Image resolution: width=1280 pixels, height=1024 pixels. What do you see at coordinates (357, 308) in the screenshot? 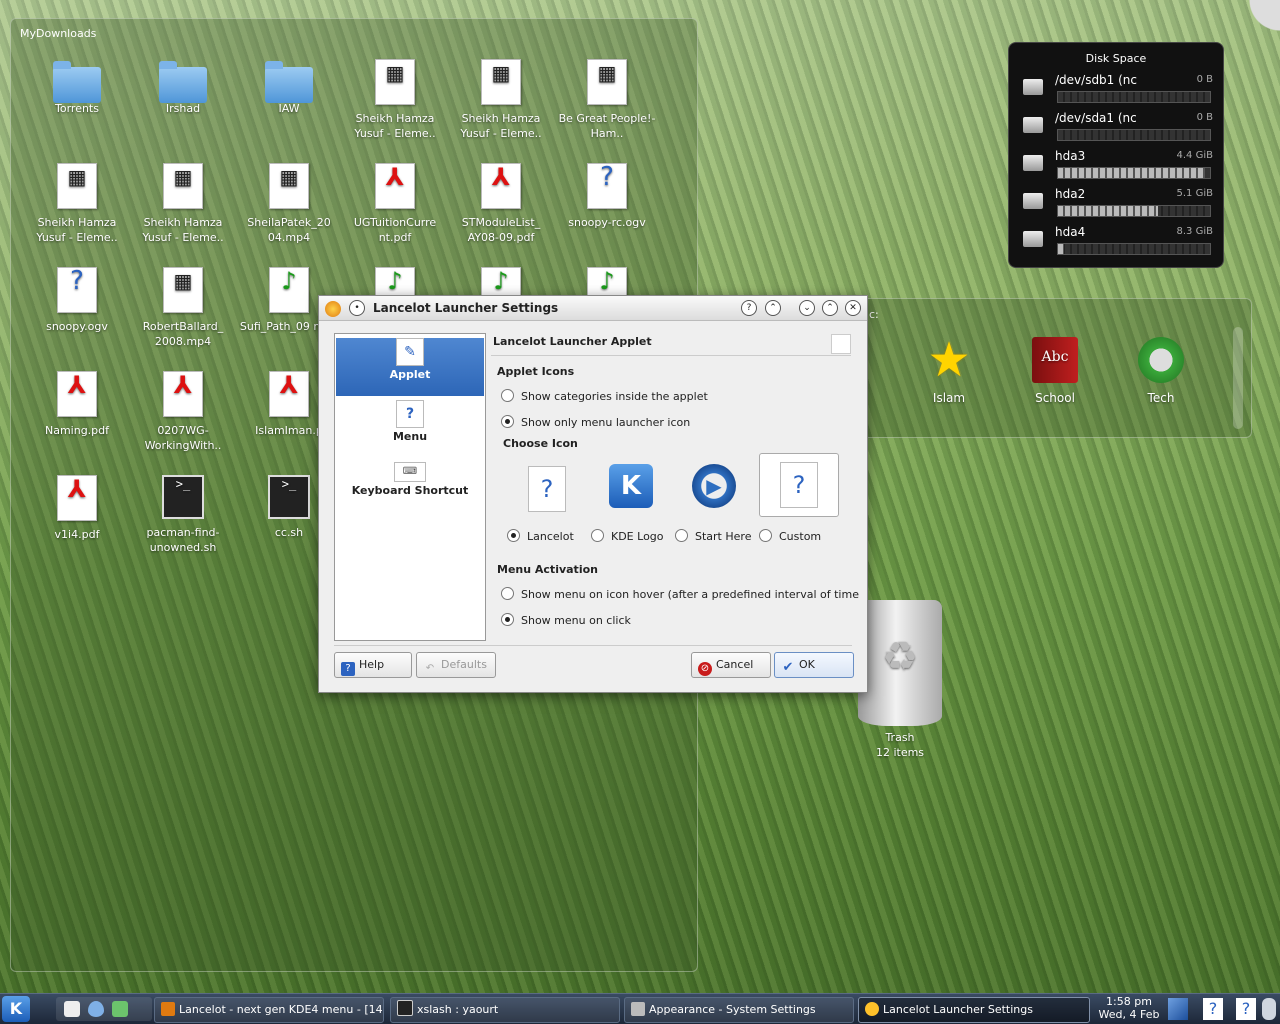
I see `sticky-icon: •` at bounding box center [357, 308].